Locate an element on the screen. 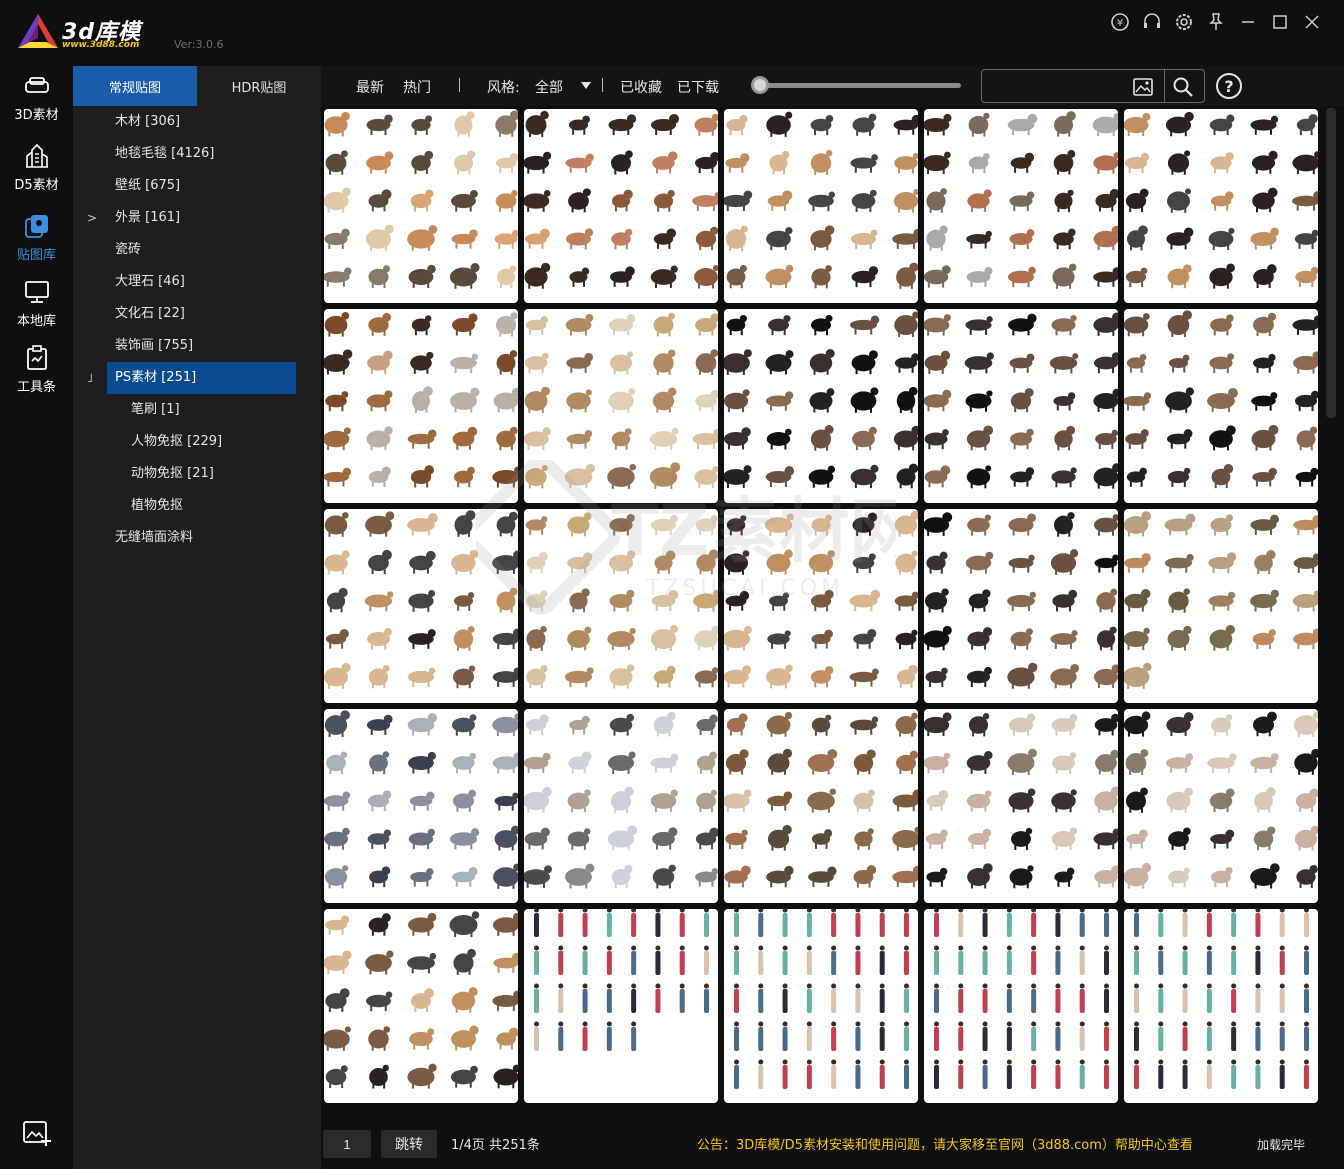  category-item: 大理石 [46] is located at coordinates (197, 282).